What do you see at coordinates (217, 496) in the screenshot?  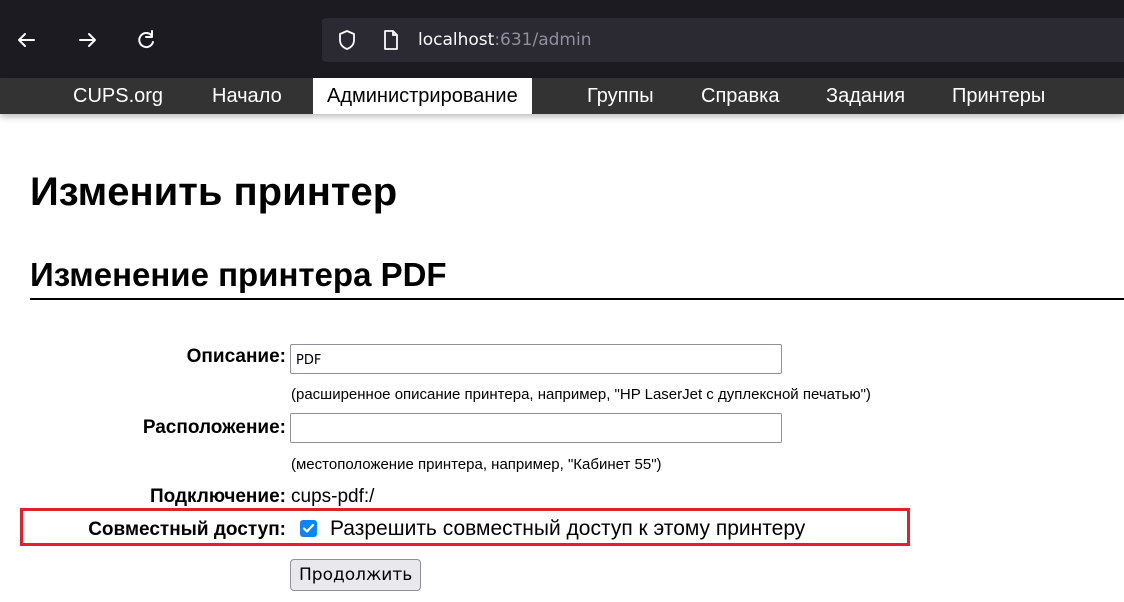 I see `connection-label: Подключение:` at bounding box center [217, 496].